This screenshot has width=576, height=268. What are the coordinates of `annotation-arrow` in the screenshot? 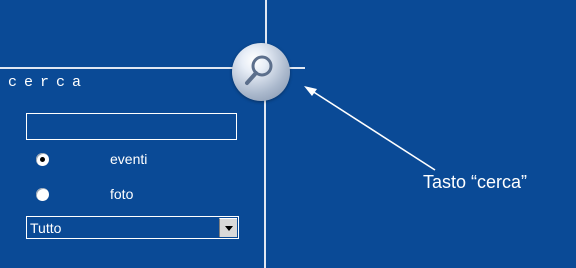 It's located at (370, 128).